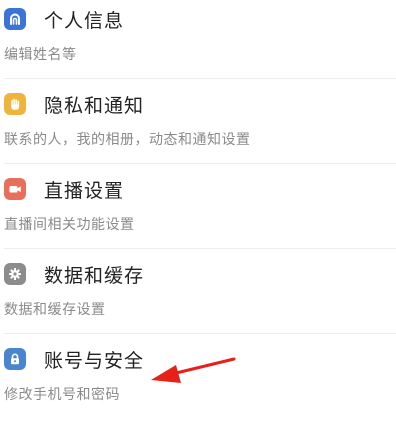  I want to click on settings-item-subtitle: 数据和缓存设置, so click(55, 310).